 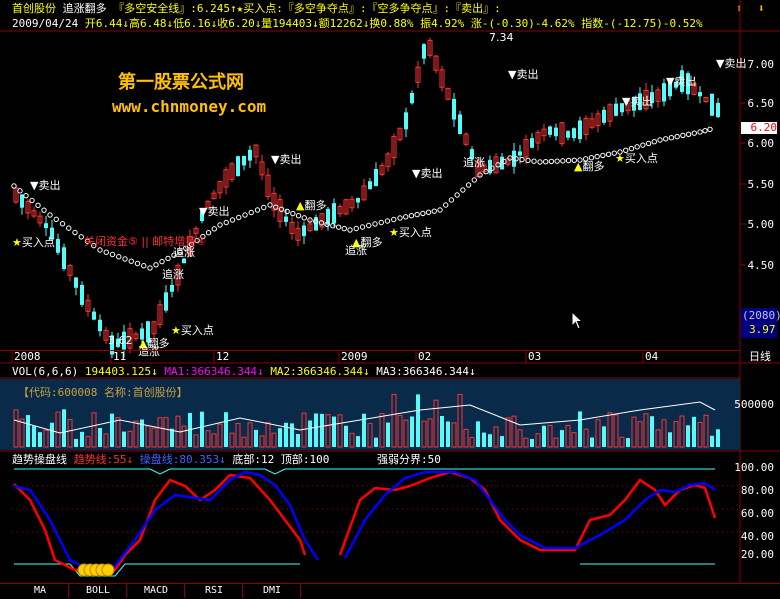 What do you see at coordinates (754, 404) in the screenshot?
I see `volume-tick: 500000` at bounding box center [754, 404].